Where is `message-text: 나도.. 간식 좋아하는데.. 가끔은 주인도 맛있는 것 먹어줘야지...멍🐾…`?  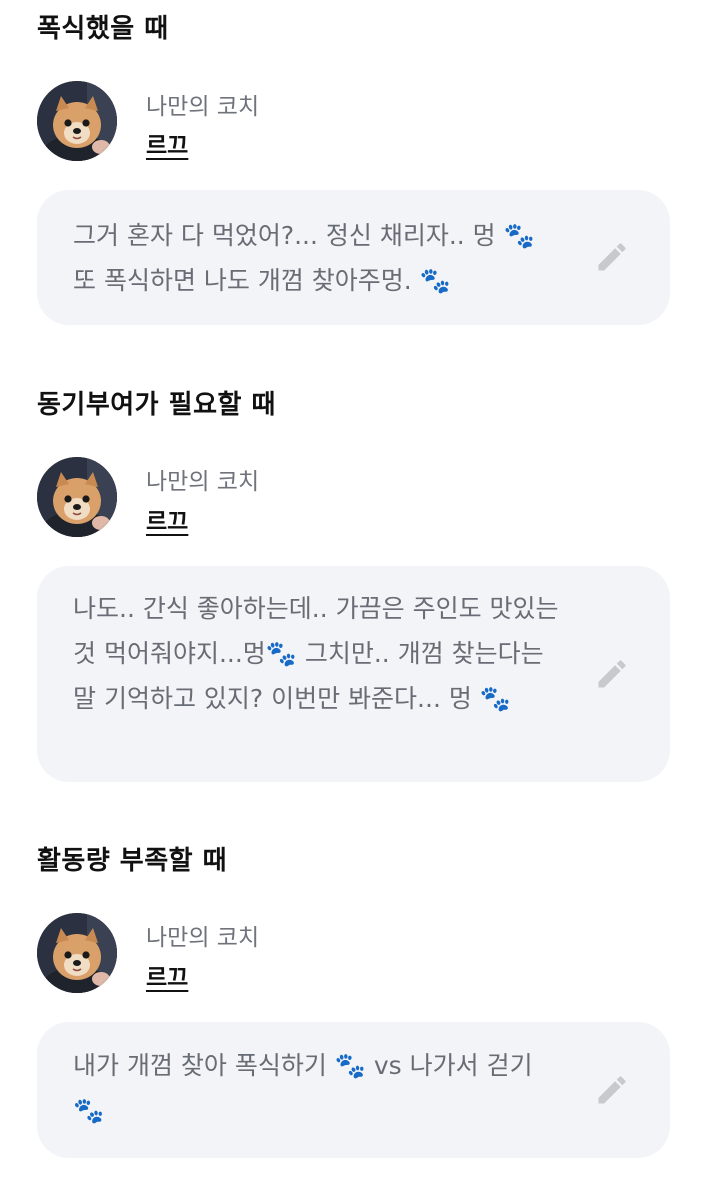 message-text: 나도.. 간식 좋아하는데.. 가끔은 주인도 맛있는 것 먹어줘야지...멍🐾… is located at coordinates (316, 653).